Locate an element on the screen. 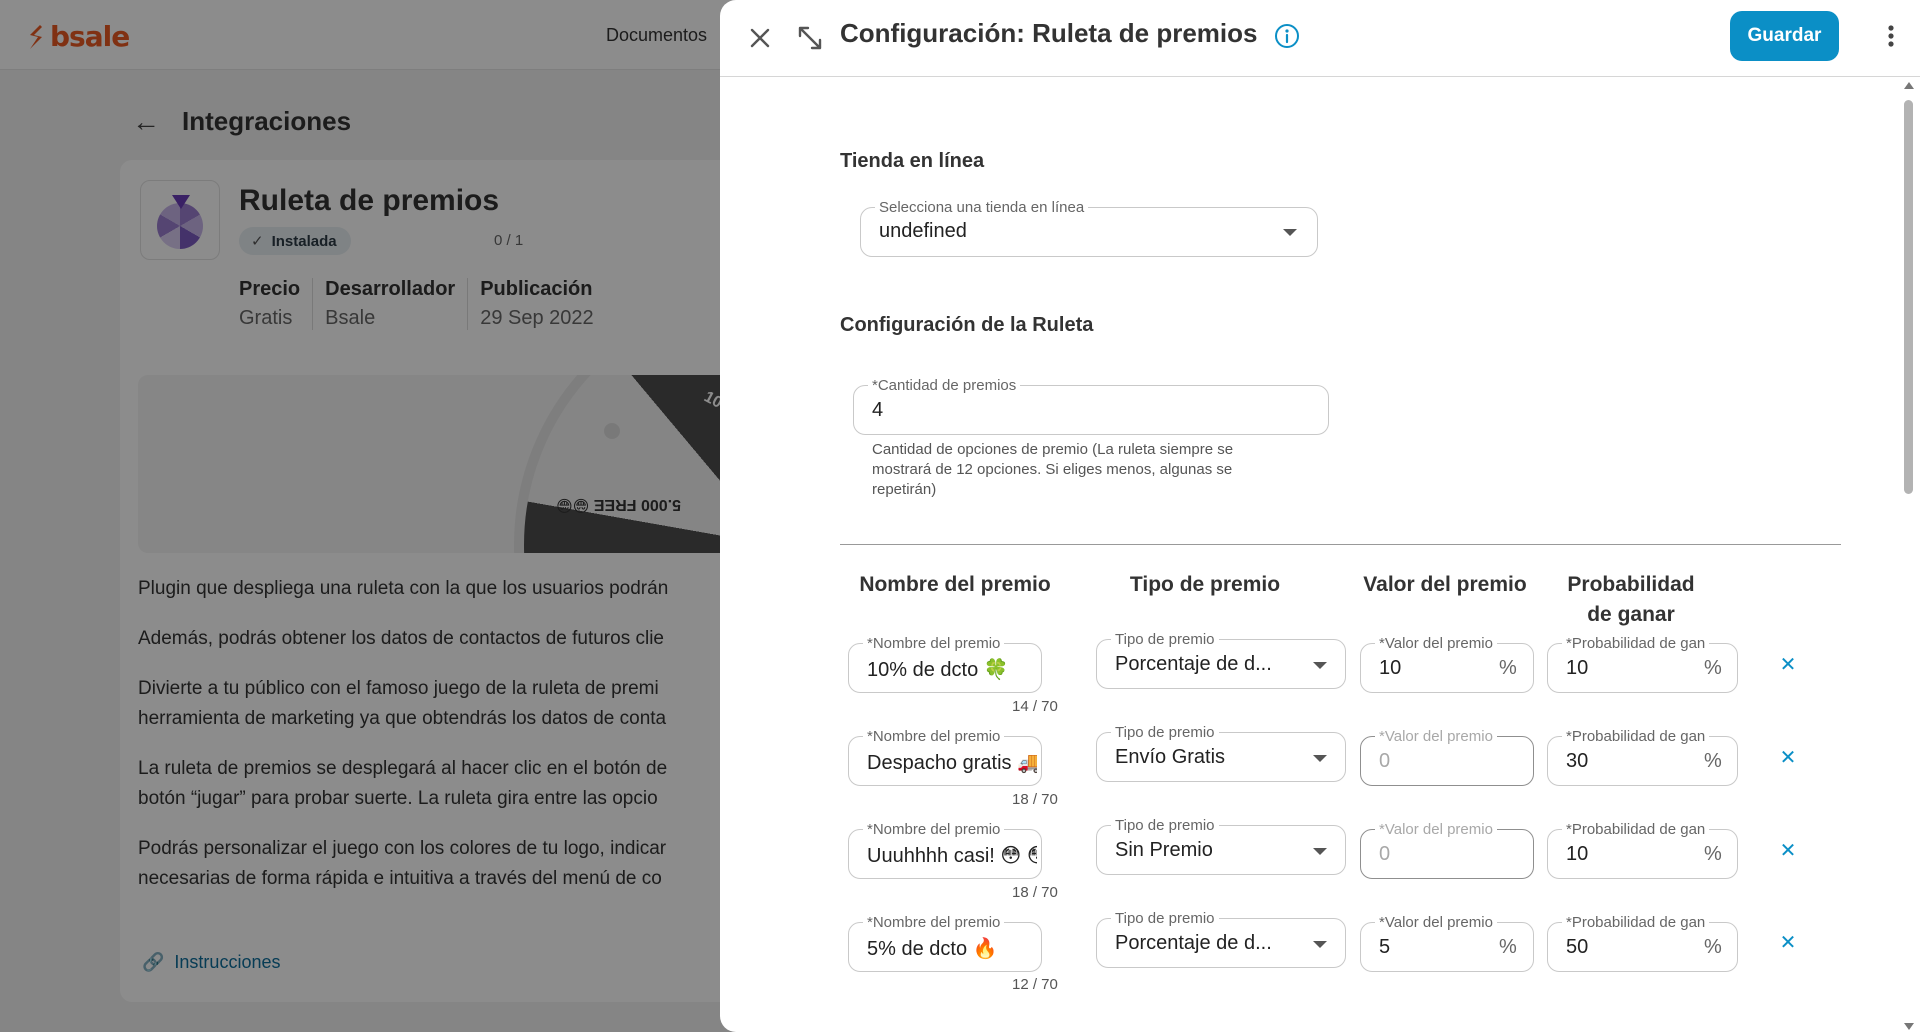 This screenshot has height=1032, width=1920. prize-type-value: Sin Premio is located at coordinates (1164, 850).